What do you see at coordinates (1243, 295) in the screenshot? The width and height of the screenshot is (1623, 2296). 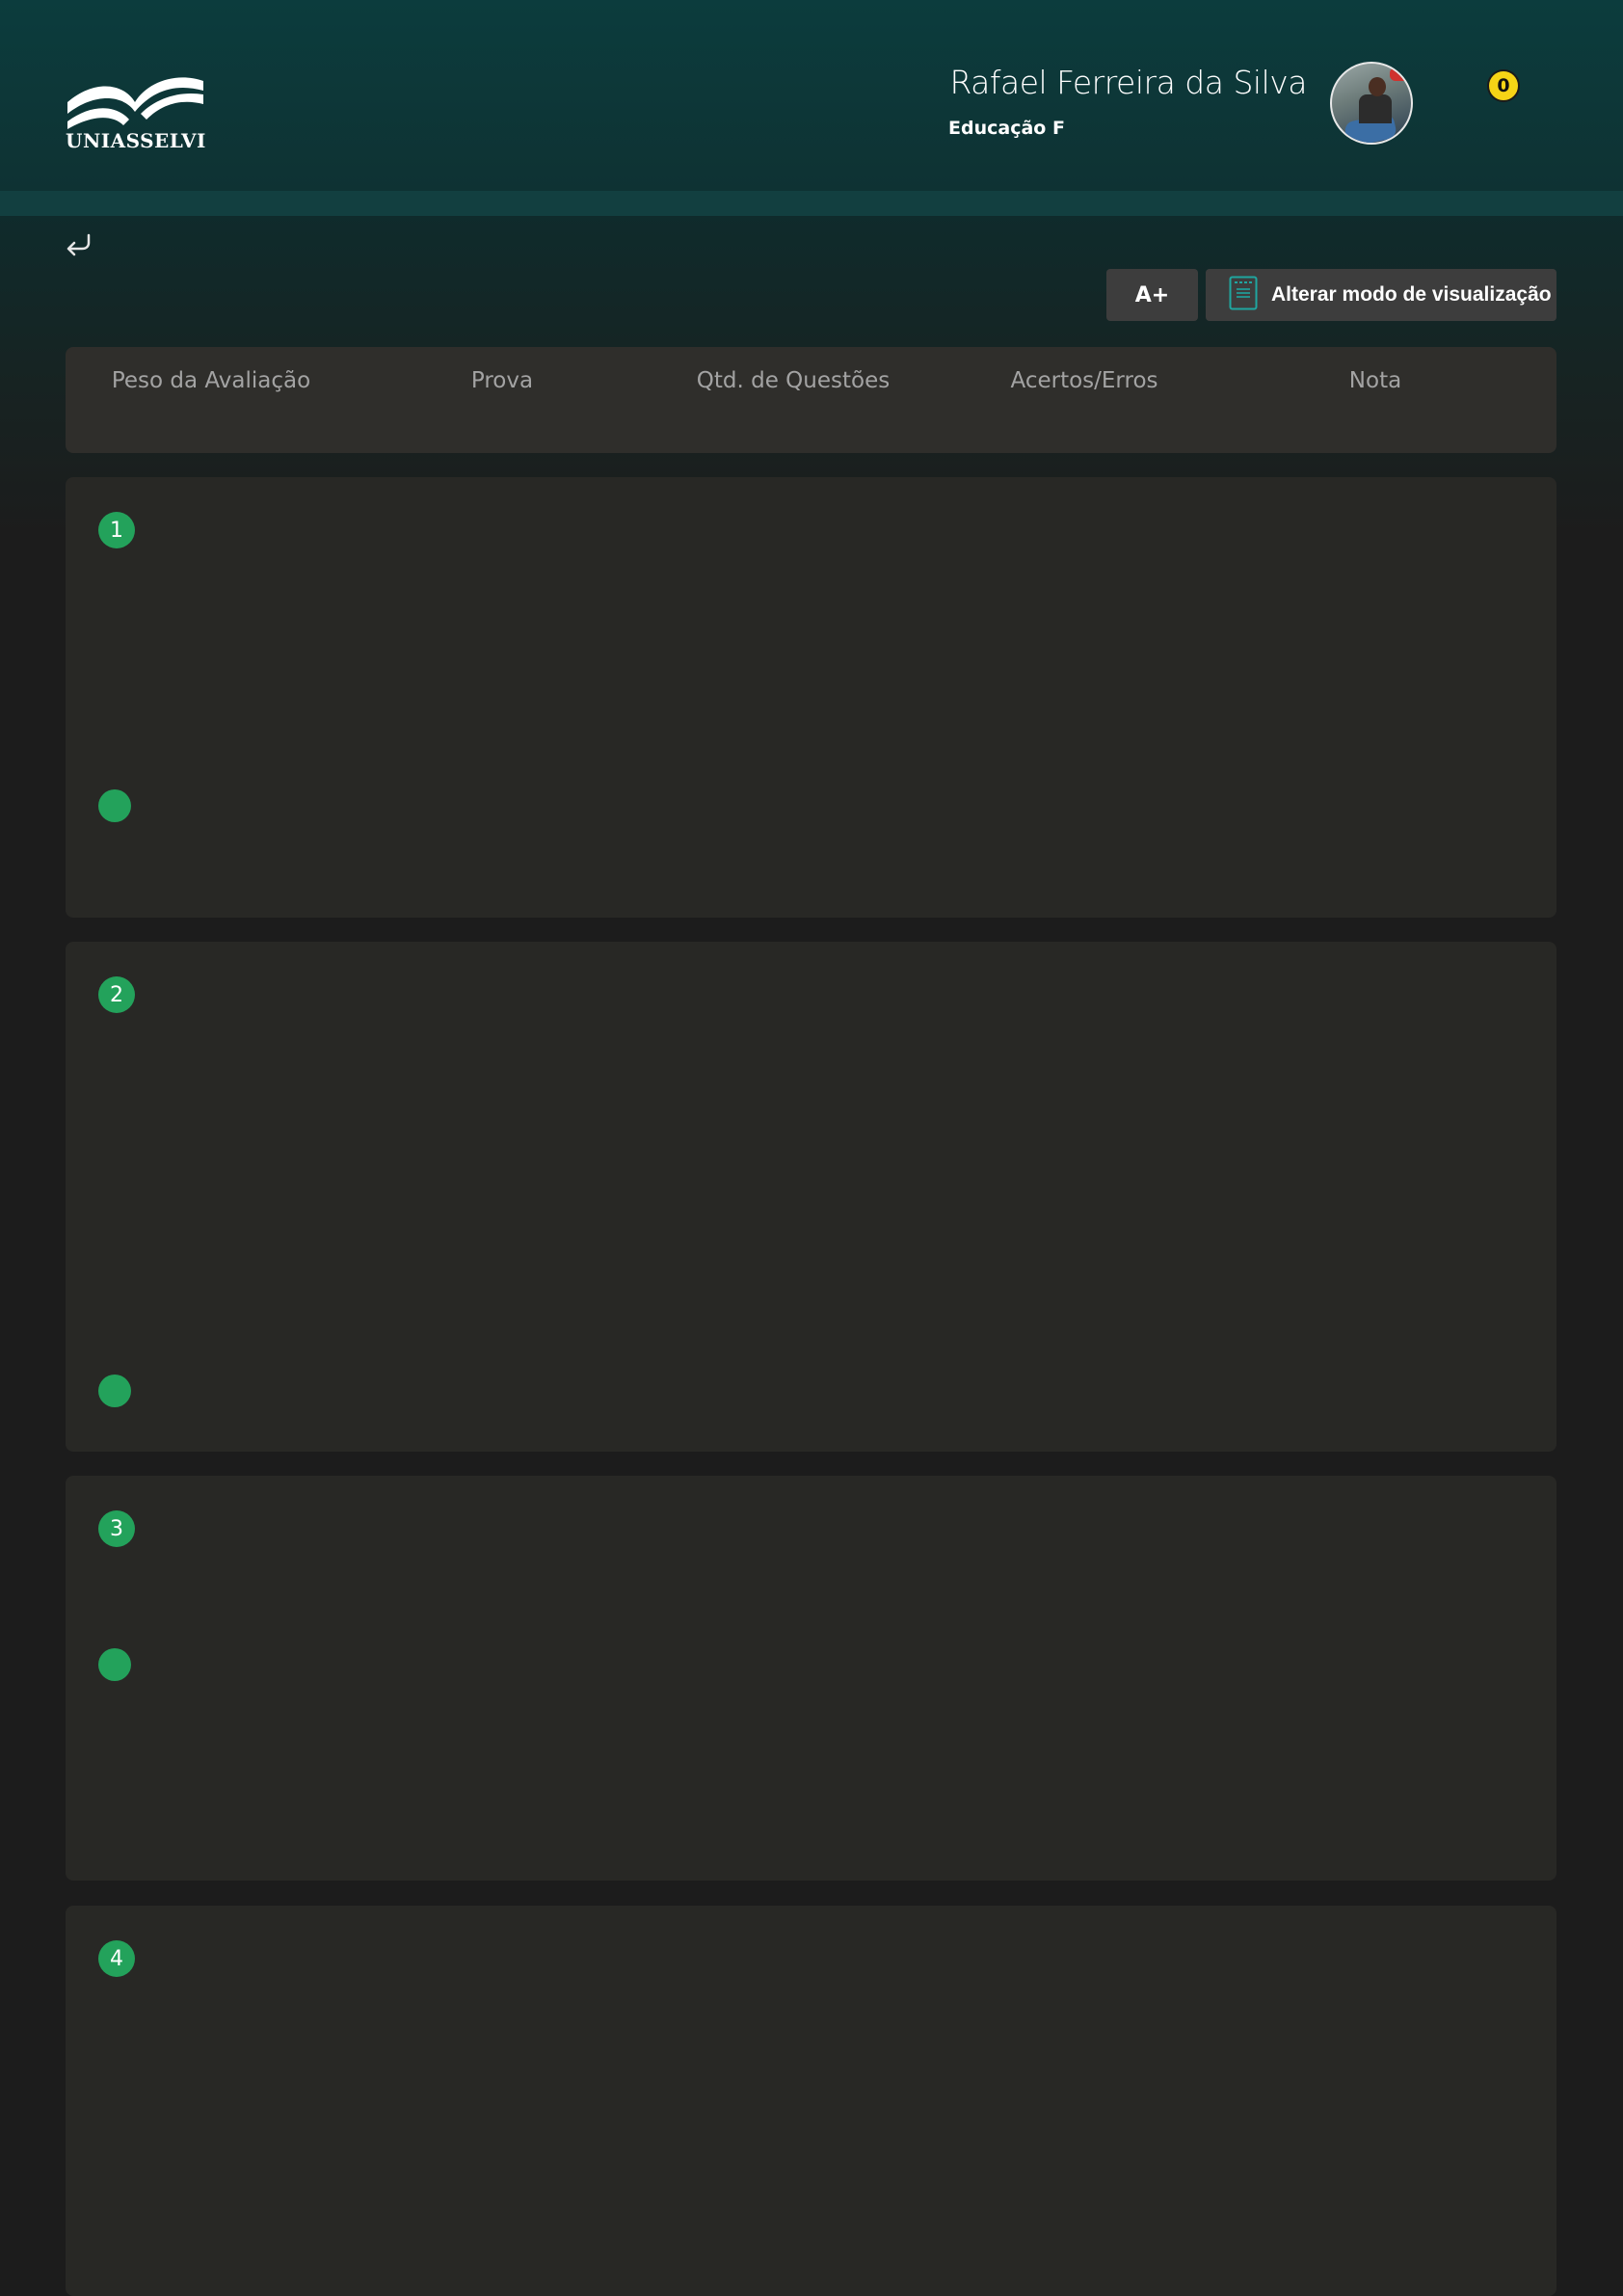 I see `document-view-icon` at bounding box center [1243, 295].